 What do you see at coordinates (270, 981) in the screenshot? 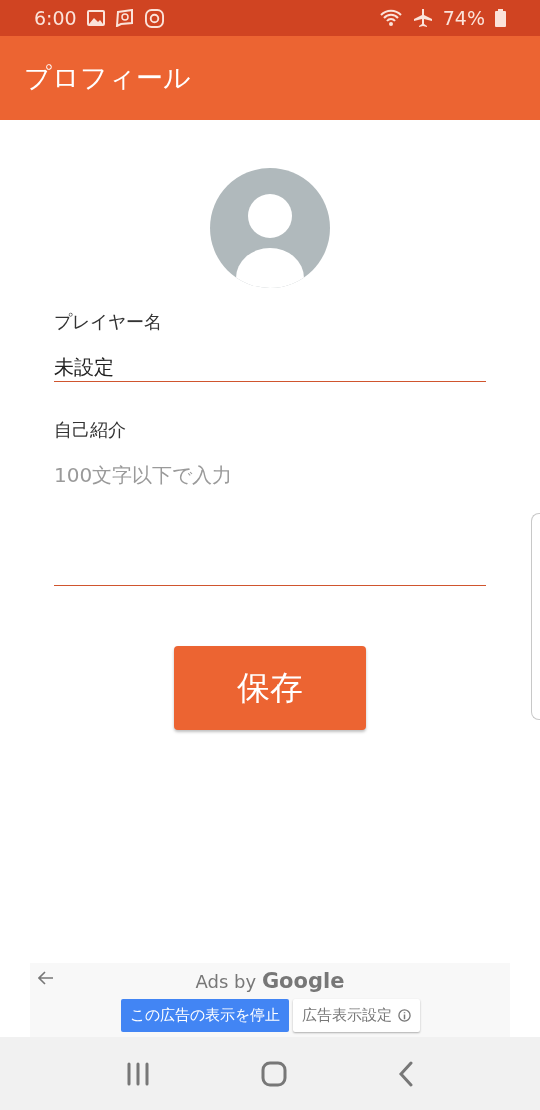
I see `ad-attribution: Ads by Google` at bounding box center [270, 981].